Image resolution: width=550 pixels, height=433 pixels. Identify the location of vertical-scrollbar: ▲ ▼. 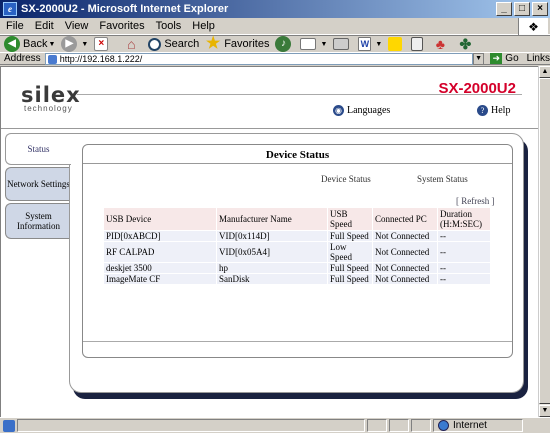
(544, 241).